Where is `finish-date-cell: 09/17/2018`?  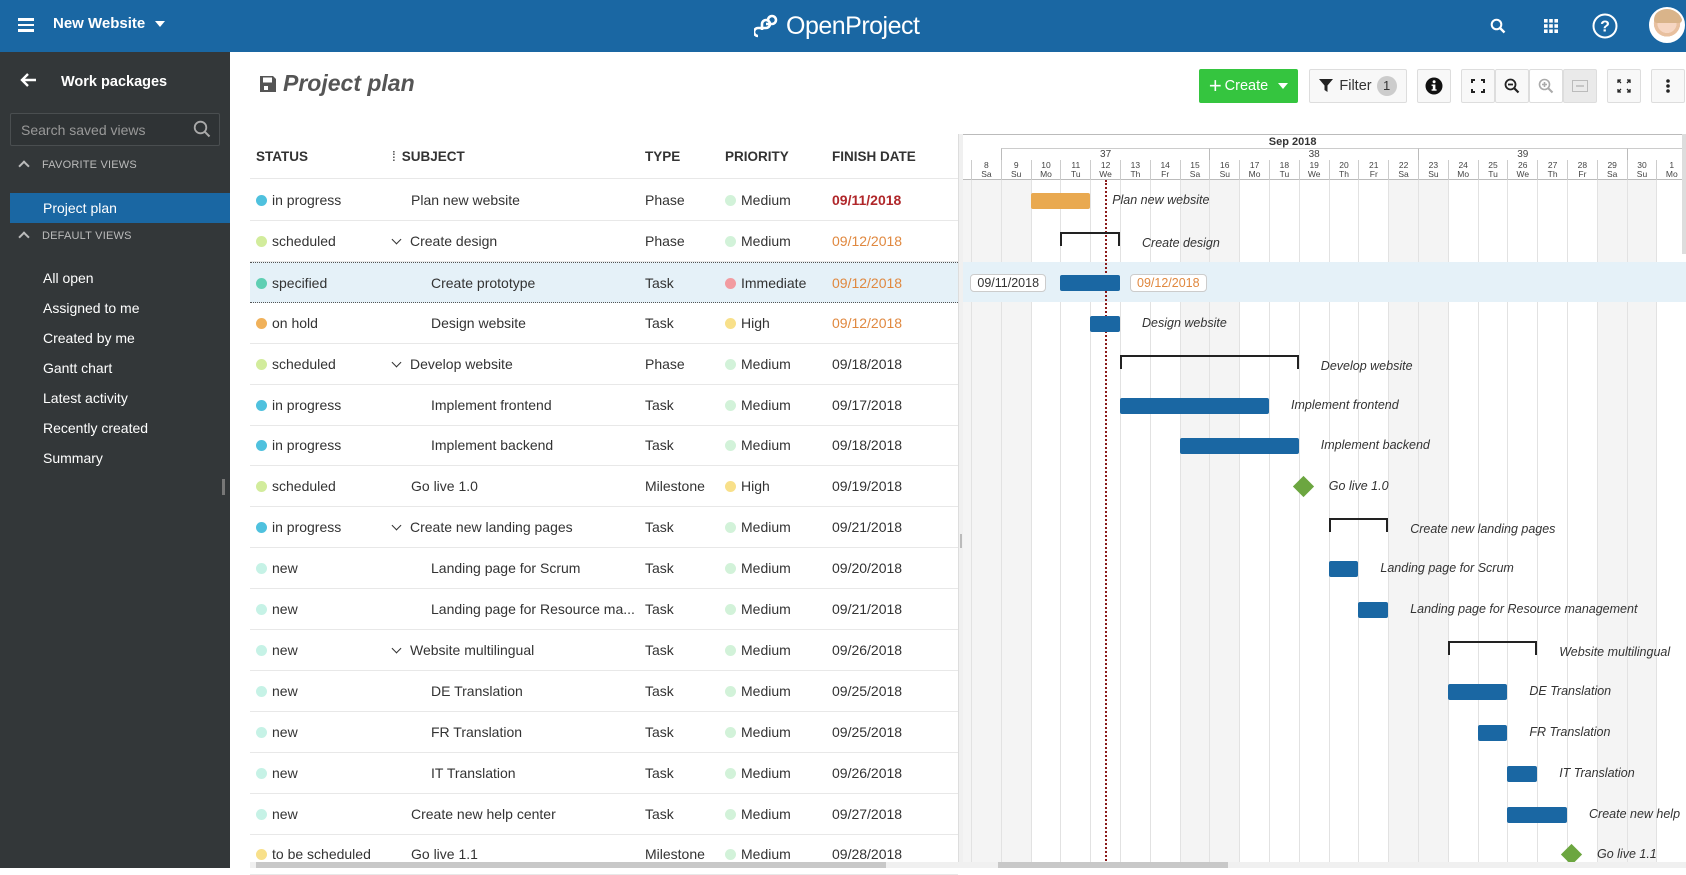
finish-date-cell: 09/17/2018 is located at coordinates (867, 405).